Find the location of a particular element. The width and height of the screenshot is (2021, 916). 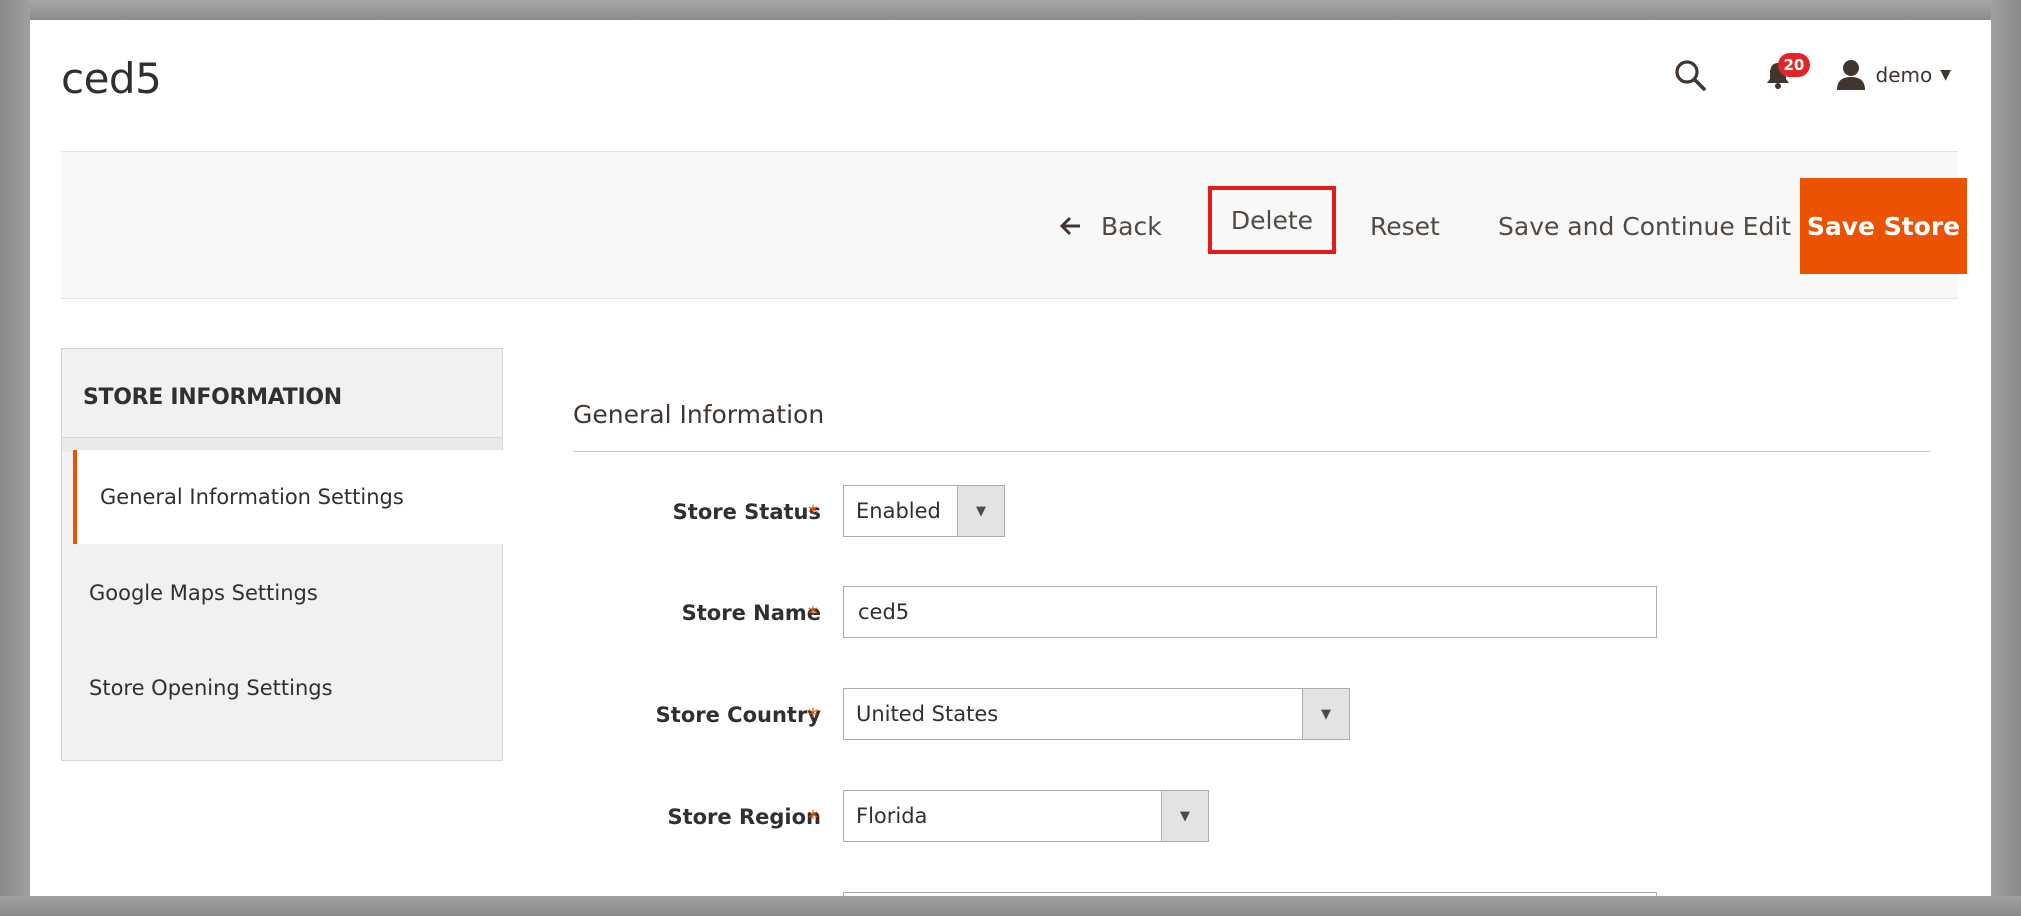

header-actions: 20 demo ▼ is located at coordinates (1810, 75).